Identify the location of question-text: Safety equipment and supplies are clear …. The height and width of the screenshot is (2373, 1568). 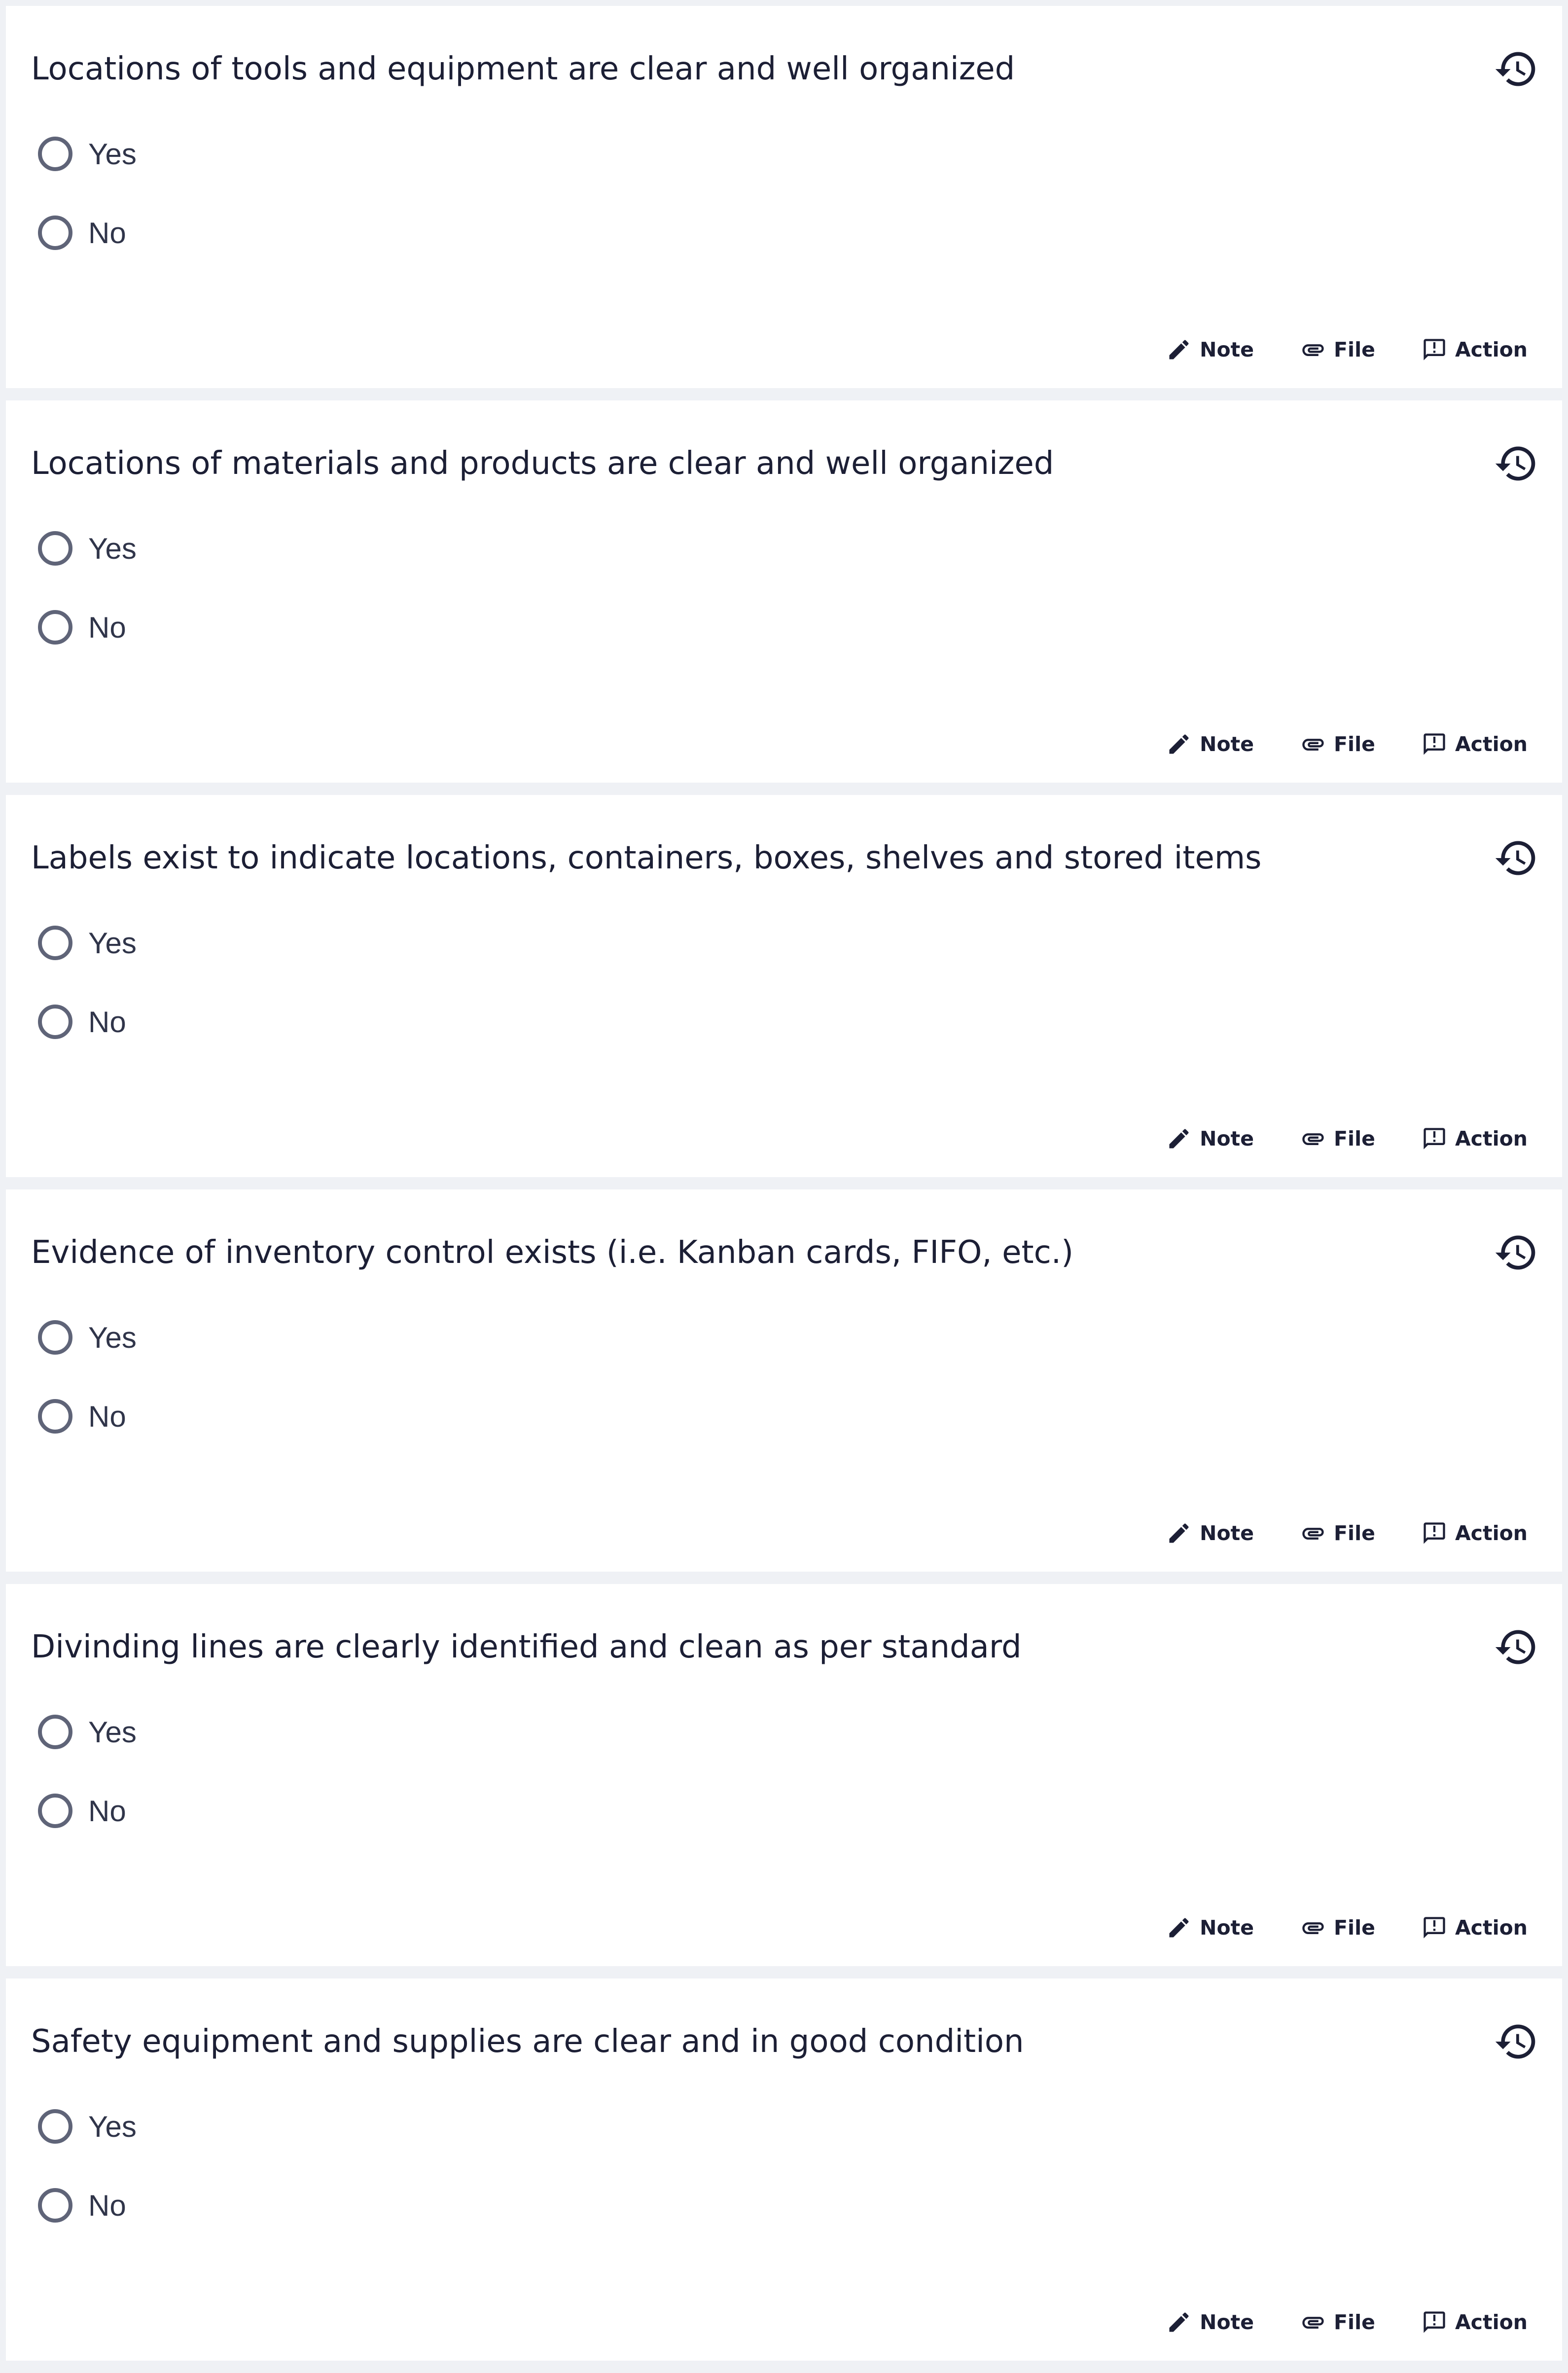
(527, 2041).